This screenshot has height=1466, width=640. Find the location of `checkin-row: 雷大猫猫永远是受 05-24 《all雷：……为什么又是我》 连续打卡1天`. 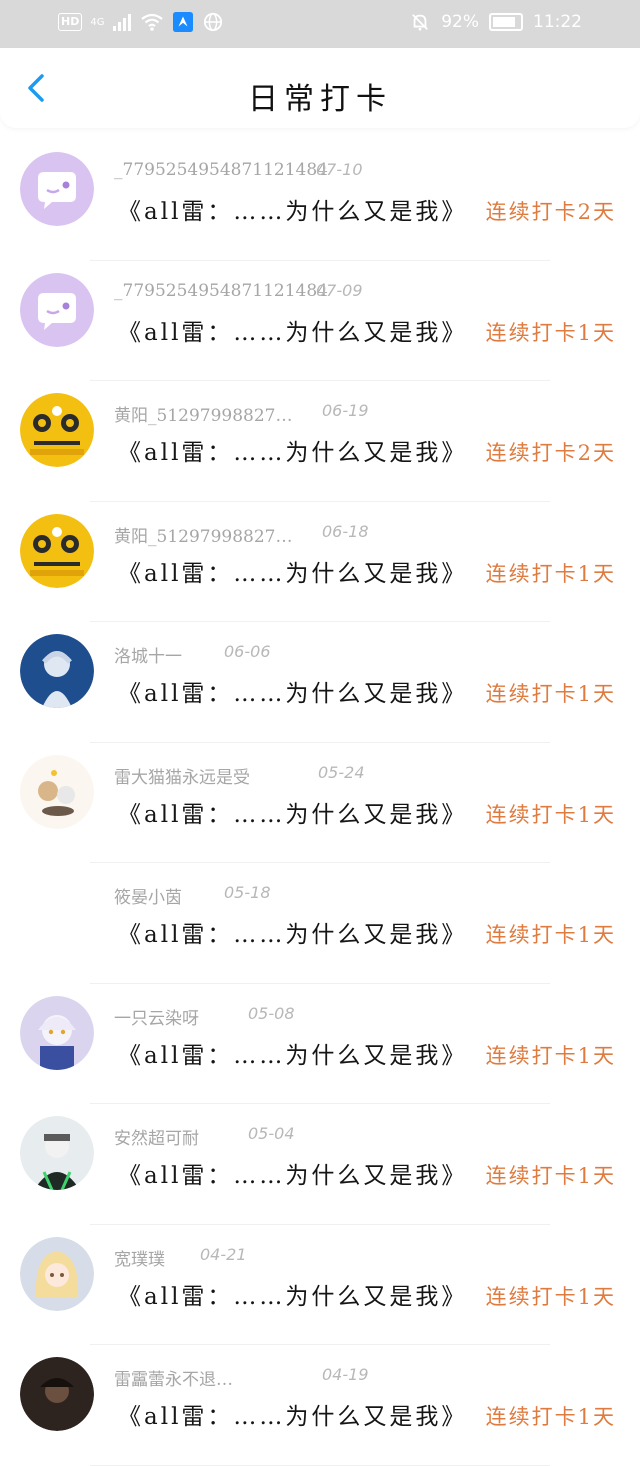

checkin-row: 雷大猫猫永远是受 05-24 《all雷：……为什么又是我》 连续打卡1天 is located at coordinates (320, 803).